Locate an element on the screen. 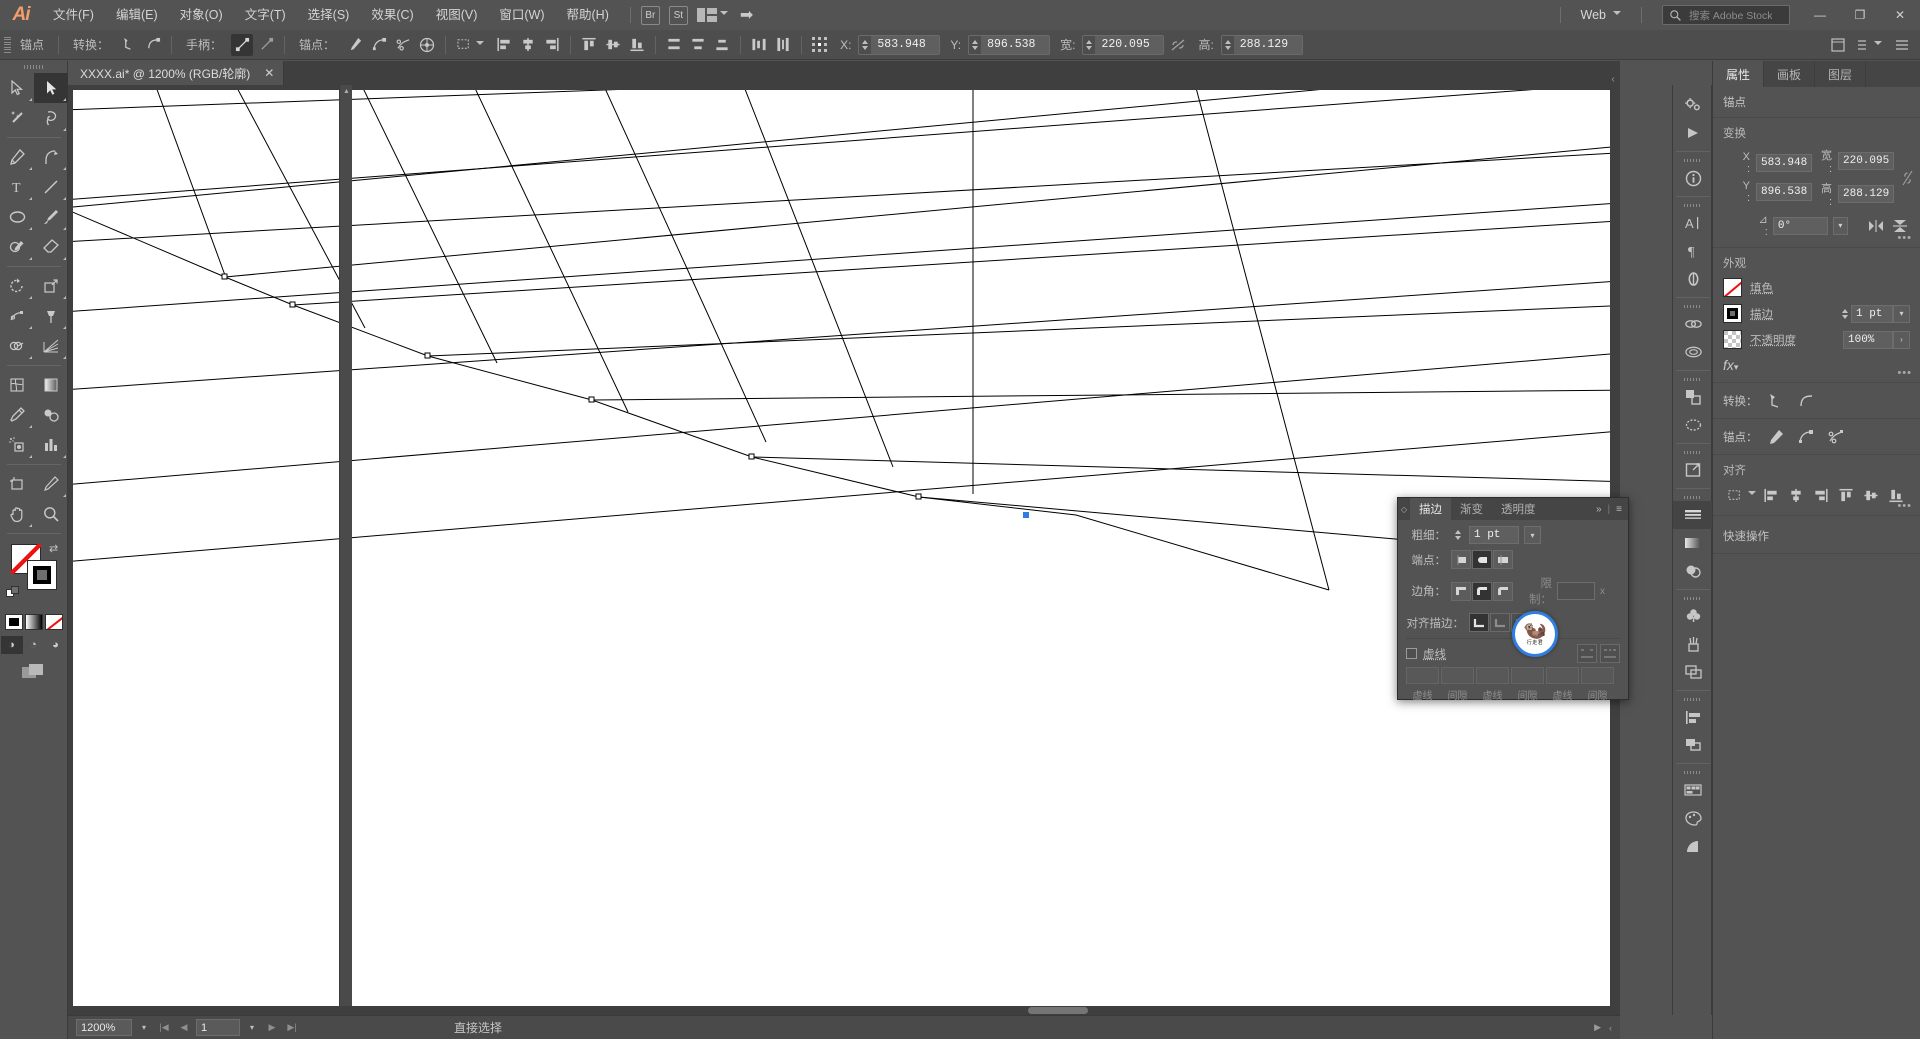 This screenshot has height=1039, width=1920. draw-inside-button: ◕ is located at coordinates (56, 645).